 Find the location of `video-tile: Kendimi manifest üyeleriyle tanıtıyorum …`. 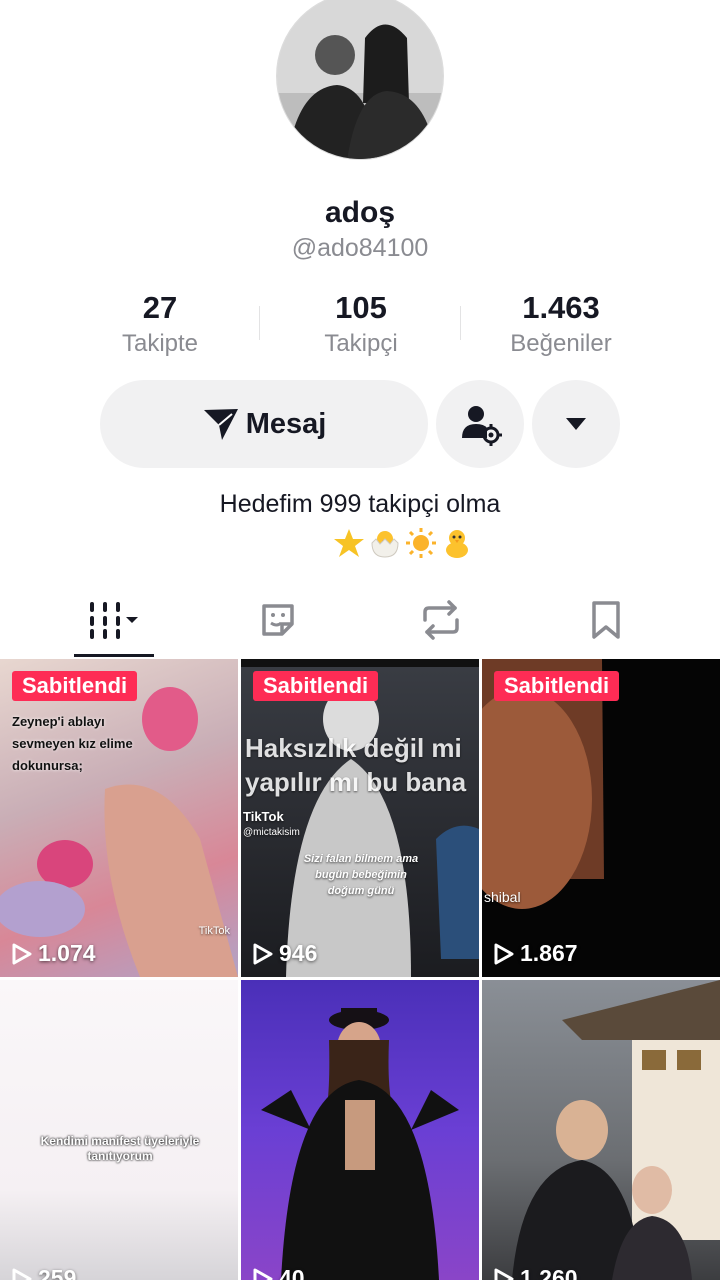

video-tile: Kendimi manifest üyeleriyle tanıtıyorum … is located at coordinates (119, 1130).